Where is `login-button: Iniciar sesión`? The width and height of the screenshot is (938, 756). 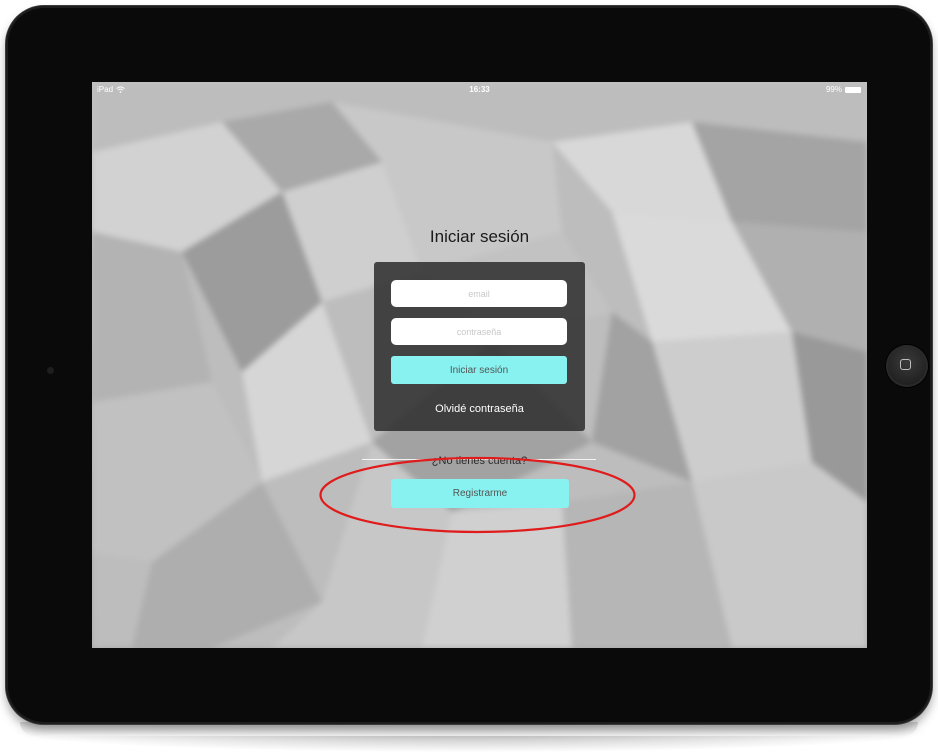 login-button: Iniciar sesión is located at coordinates (479, 370).